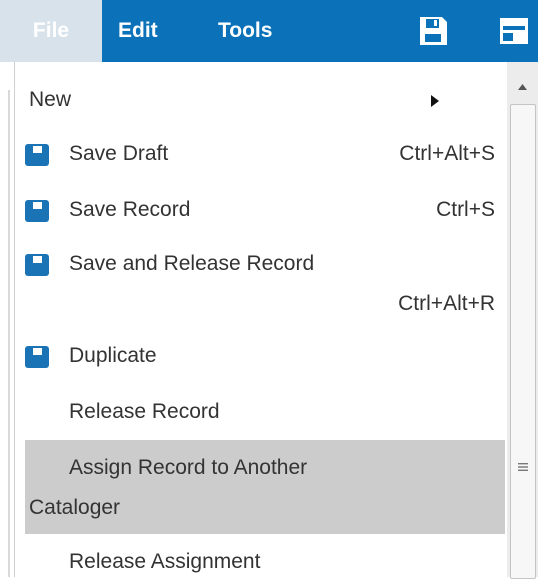  I want to click on shortcut-label: Ctrl+Alt+S, so click(447, 153).